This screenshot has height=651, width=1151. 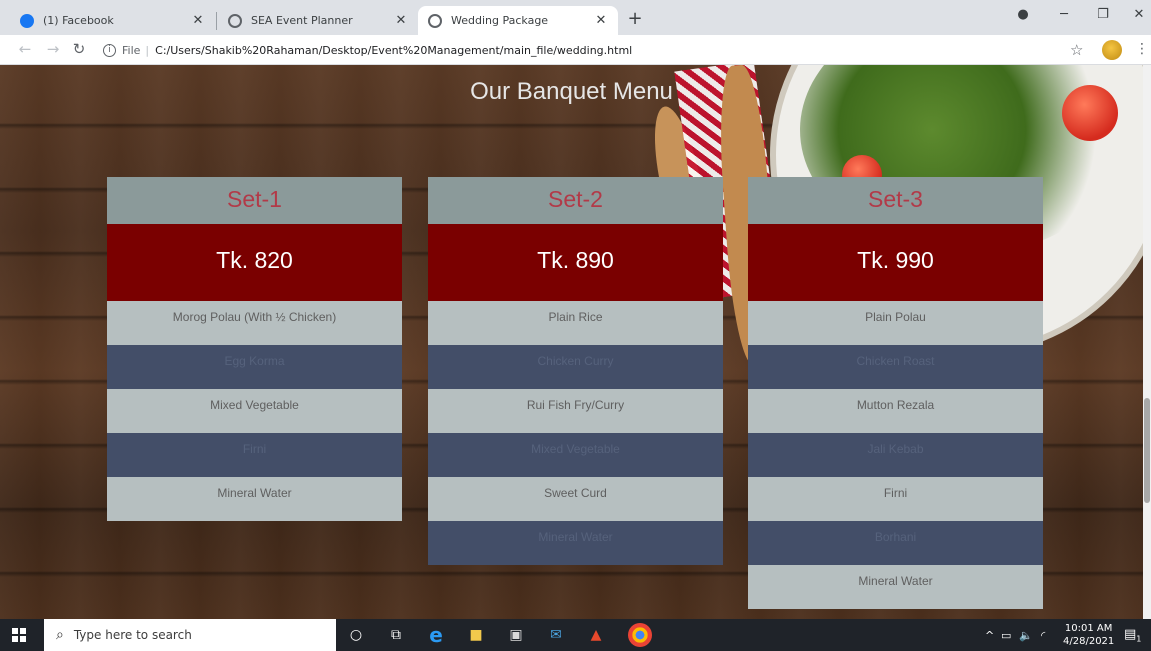 I want to click on menu-item: Rui Fish Fry/Curry, so click(x=575, y=411).